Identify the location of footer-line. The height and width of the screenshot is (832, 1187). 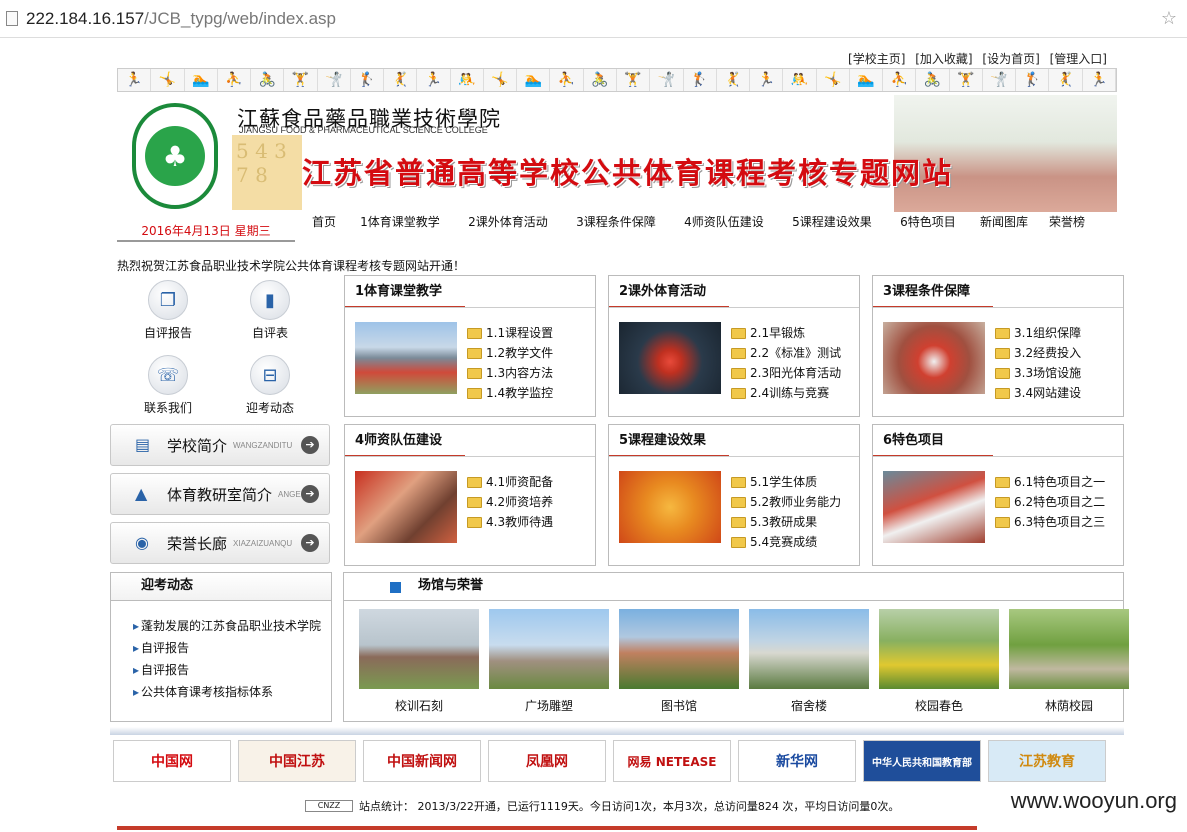
(547, 828).